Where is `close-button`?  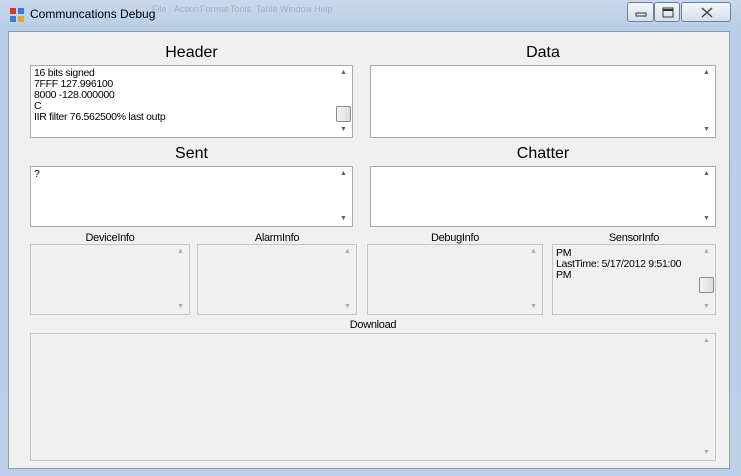
close-button is located at coordinates (706, 12).